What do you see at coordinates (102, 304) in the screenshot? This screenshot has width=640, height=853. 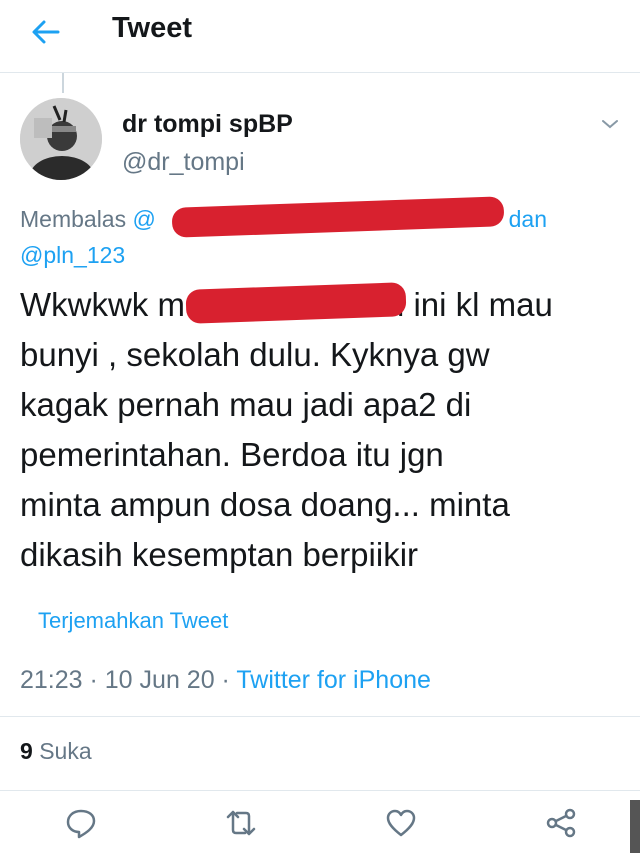 I see `tweet-line1-start: Wkwkwk m` at bounding box center [102, 304].